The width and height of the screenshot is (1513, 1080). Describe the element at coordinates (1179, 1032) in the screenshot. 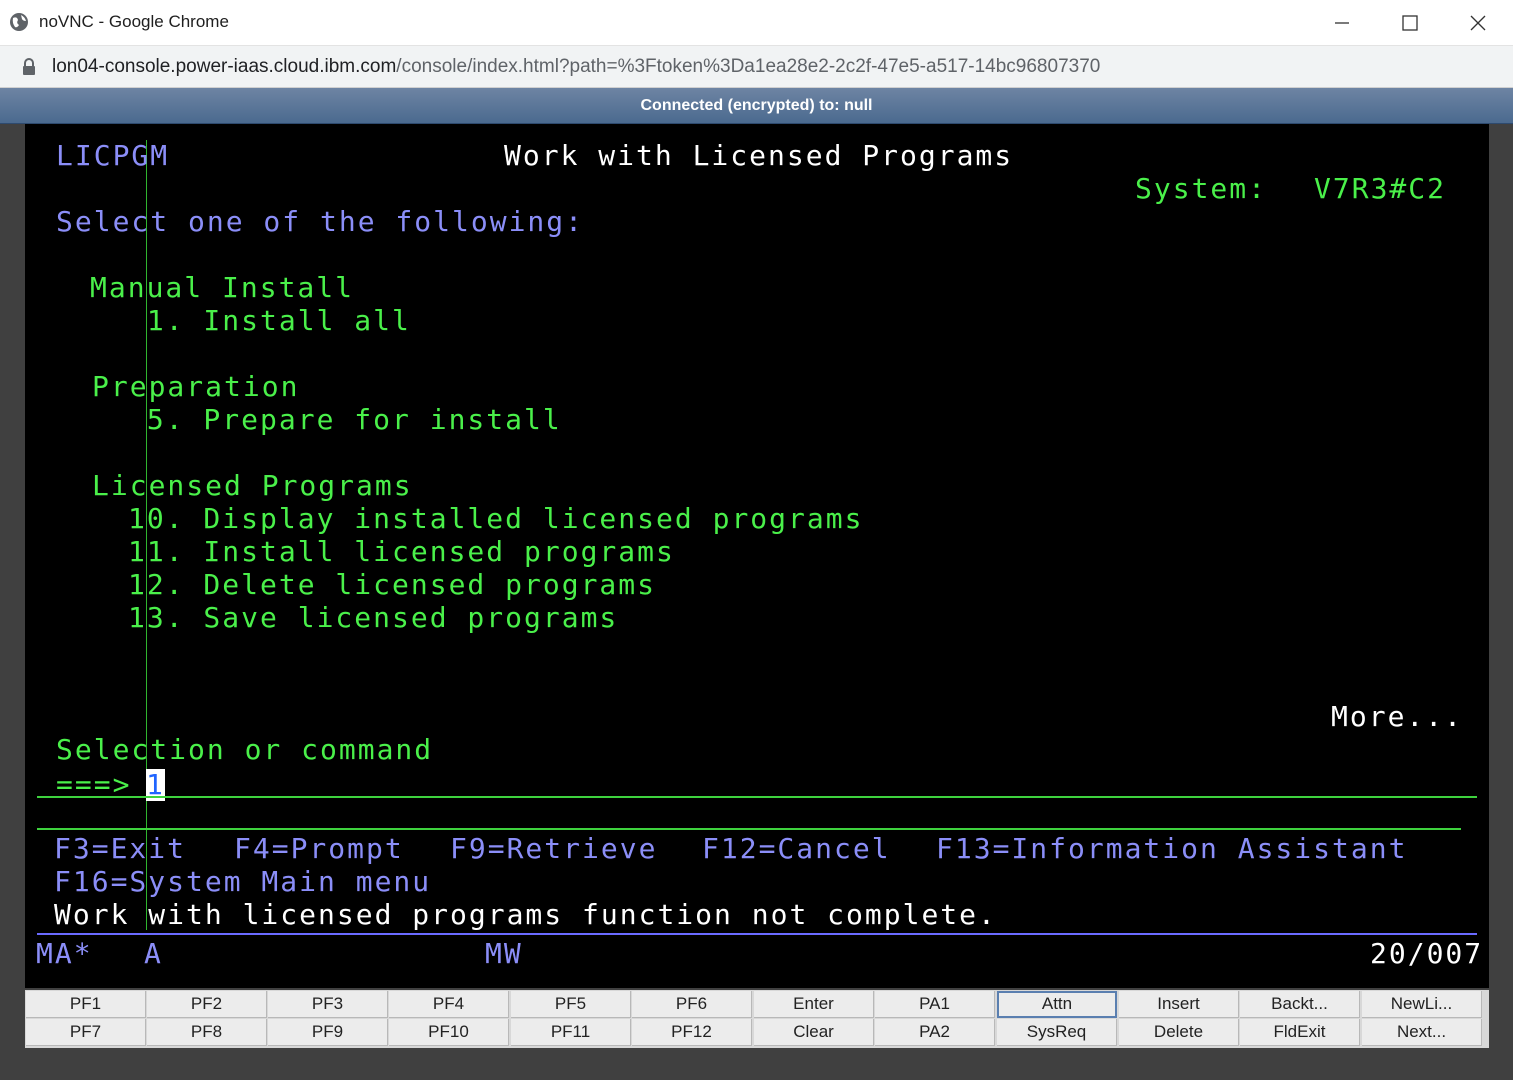

I see `key-delete: Delete` at that location.